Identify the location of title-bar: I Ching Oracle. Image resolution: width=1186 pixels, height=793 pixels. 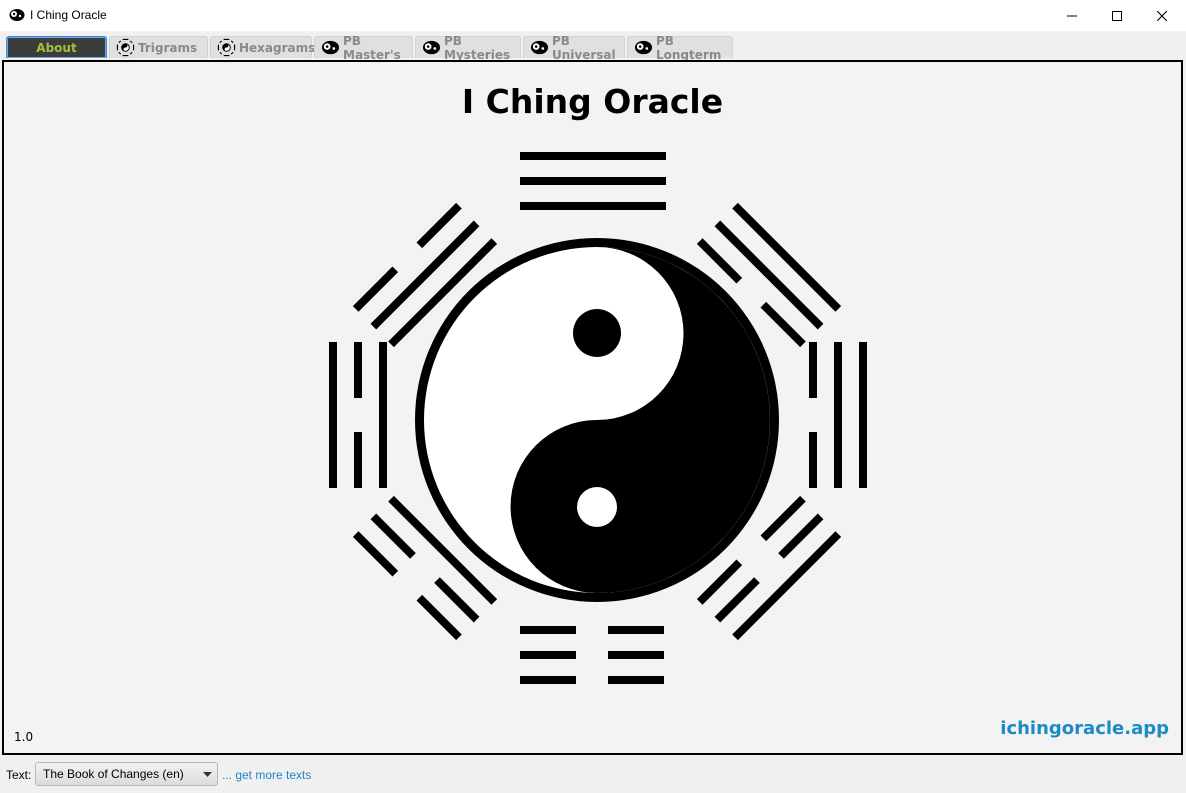
(593, 16).